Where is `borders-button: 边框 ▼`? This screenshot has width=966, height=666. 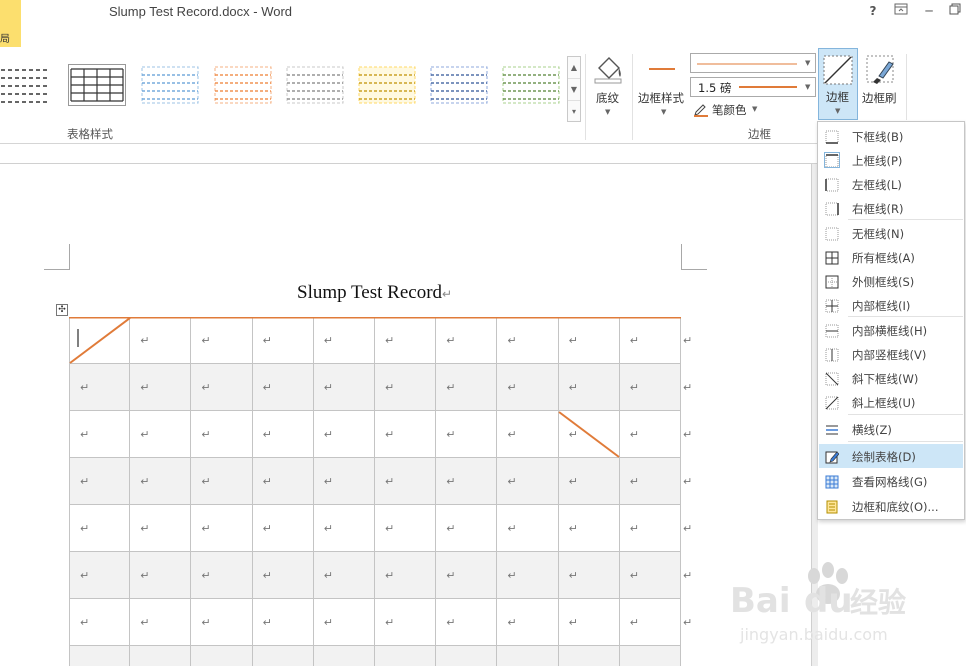 borders-button: 边框 ▼ is located at coordinates (838, 84).